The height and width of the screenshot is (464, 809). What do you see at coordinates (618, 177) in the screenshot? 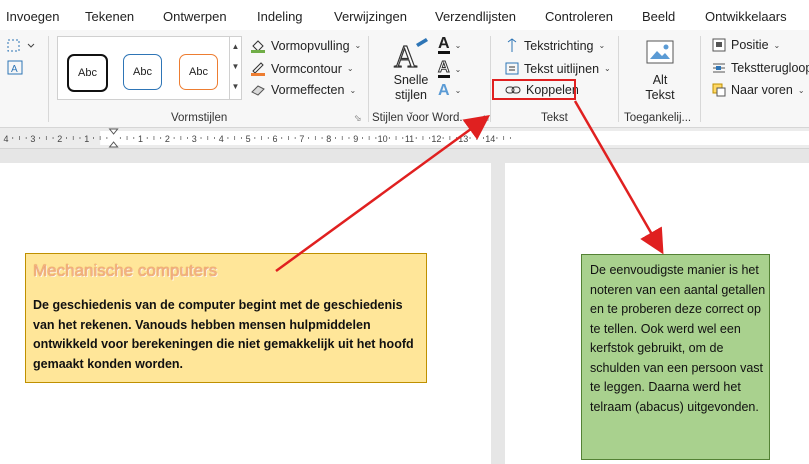
I see `arrow-to-linked-box` at bounding box center [618, 177].